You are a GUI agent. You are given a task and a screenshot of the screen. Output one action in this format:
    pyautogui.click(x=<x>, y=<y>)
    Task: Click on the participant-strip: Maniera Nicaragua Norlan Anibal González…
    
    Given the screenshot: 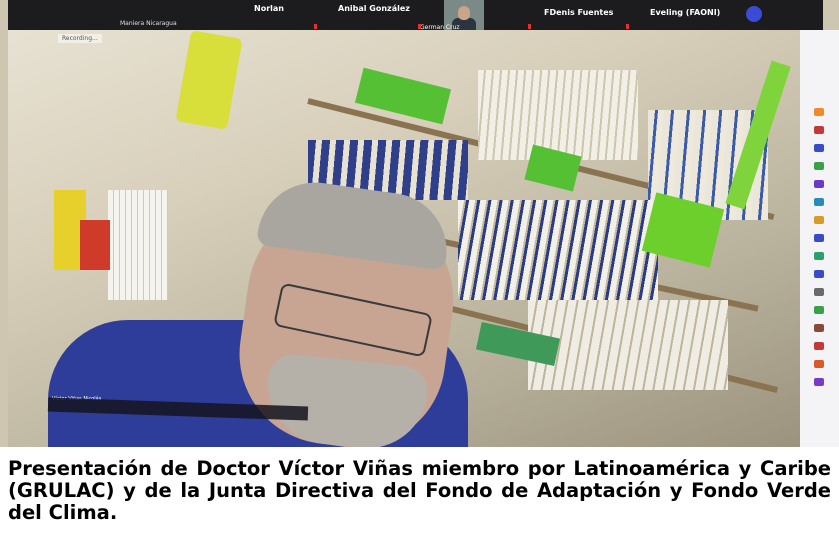 What is the action you would take?
    pyautogui.click(x=415, y=15)
    